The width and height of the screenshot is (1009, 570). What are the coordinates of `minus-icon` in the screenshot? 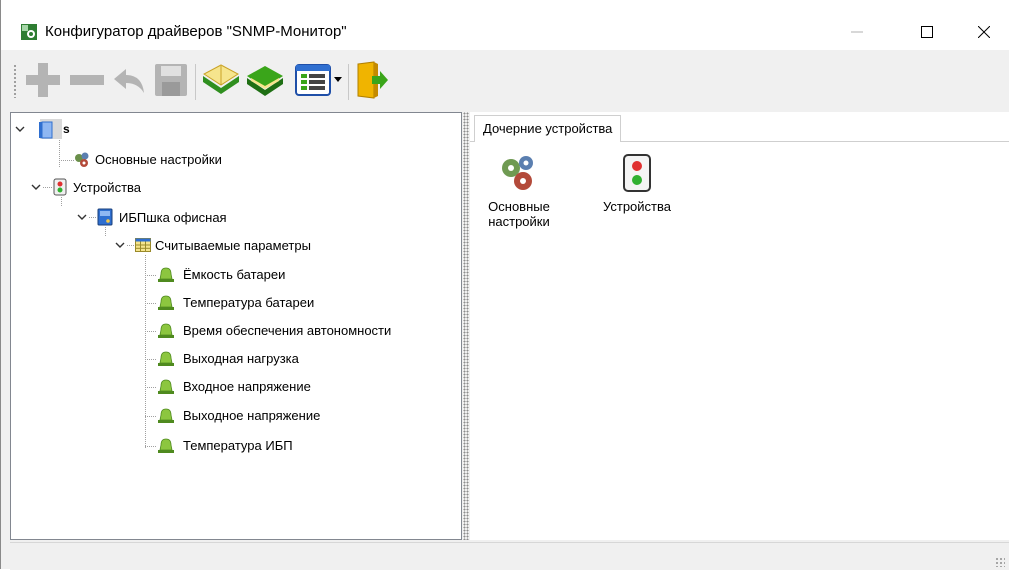 It's located at (87, 80).